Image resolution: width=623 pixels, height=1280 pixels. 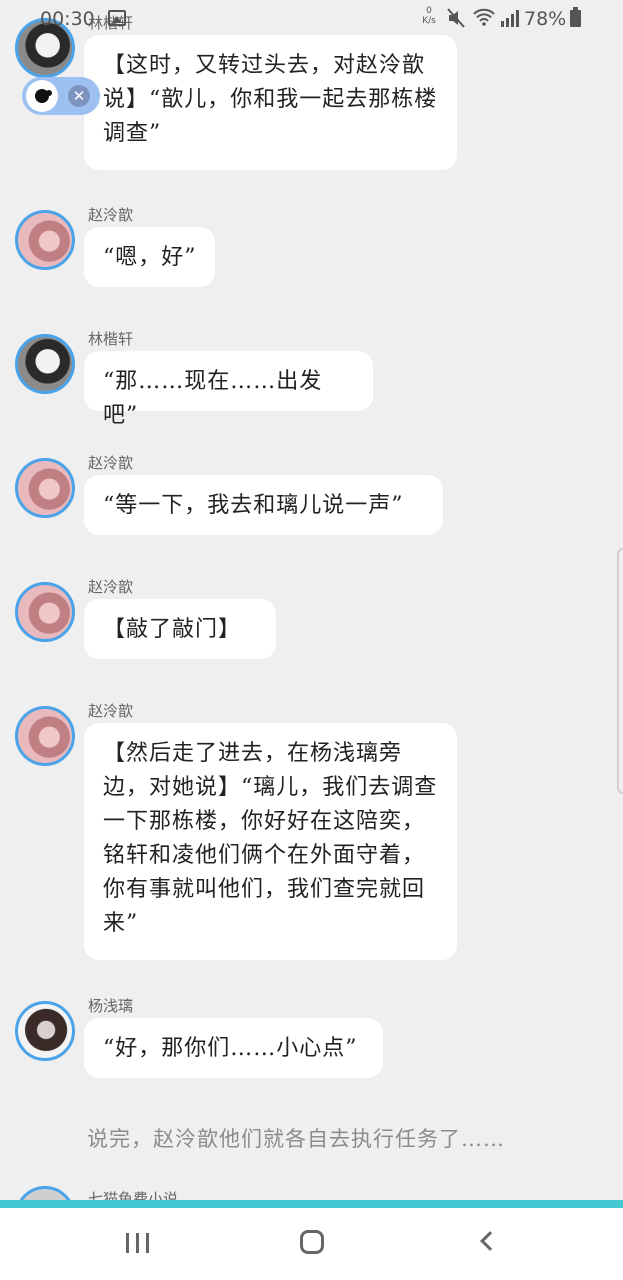 What do you see at coordinates (79, 96) in the screenshot?
I see `close-icon: ✕` at bounding box center [79, 96].